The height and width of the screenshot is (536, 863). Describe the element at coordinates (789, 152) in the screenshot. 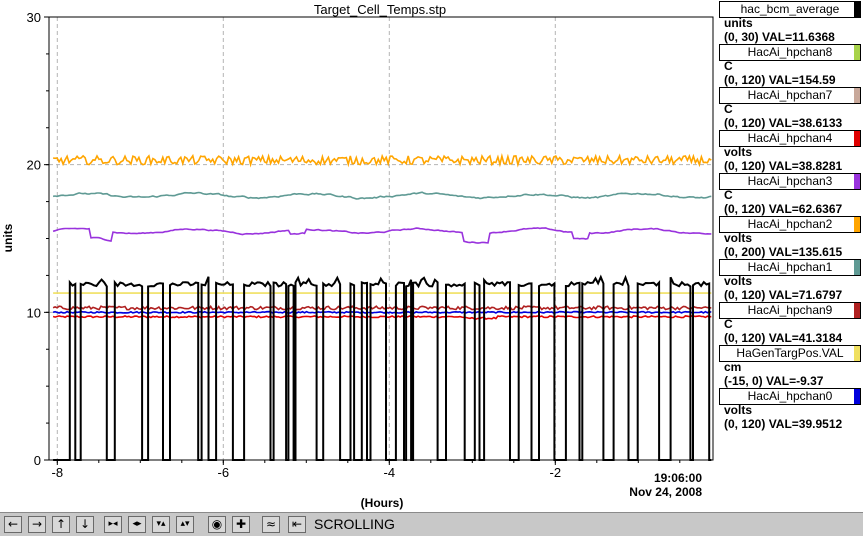

I see `legend-entry: HacAi_hpchan4 volts (0, 120) VAL=38.8281` at that location.